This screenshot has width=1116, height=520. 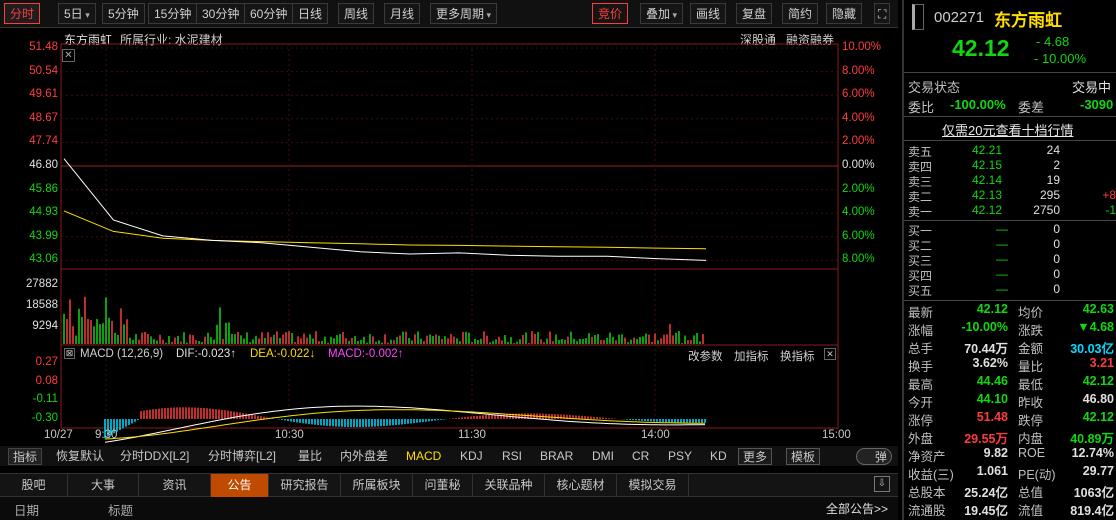 I want to click on ddx-button: 分时DDX[L2], so click(x=154, y=456).